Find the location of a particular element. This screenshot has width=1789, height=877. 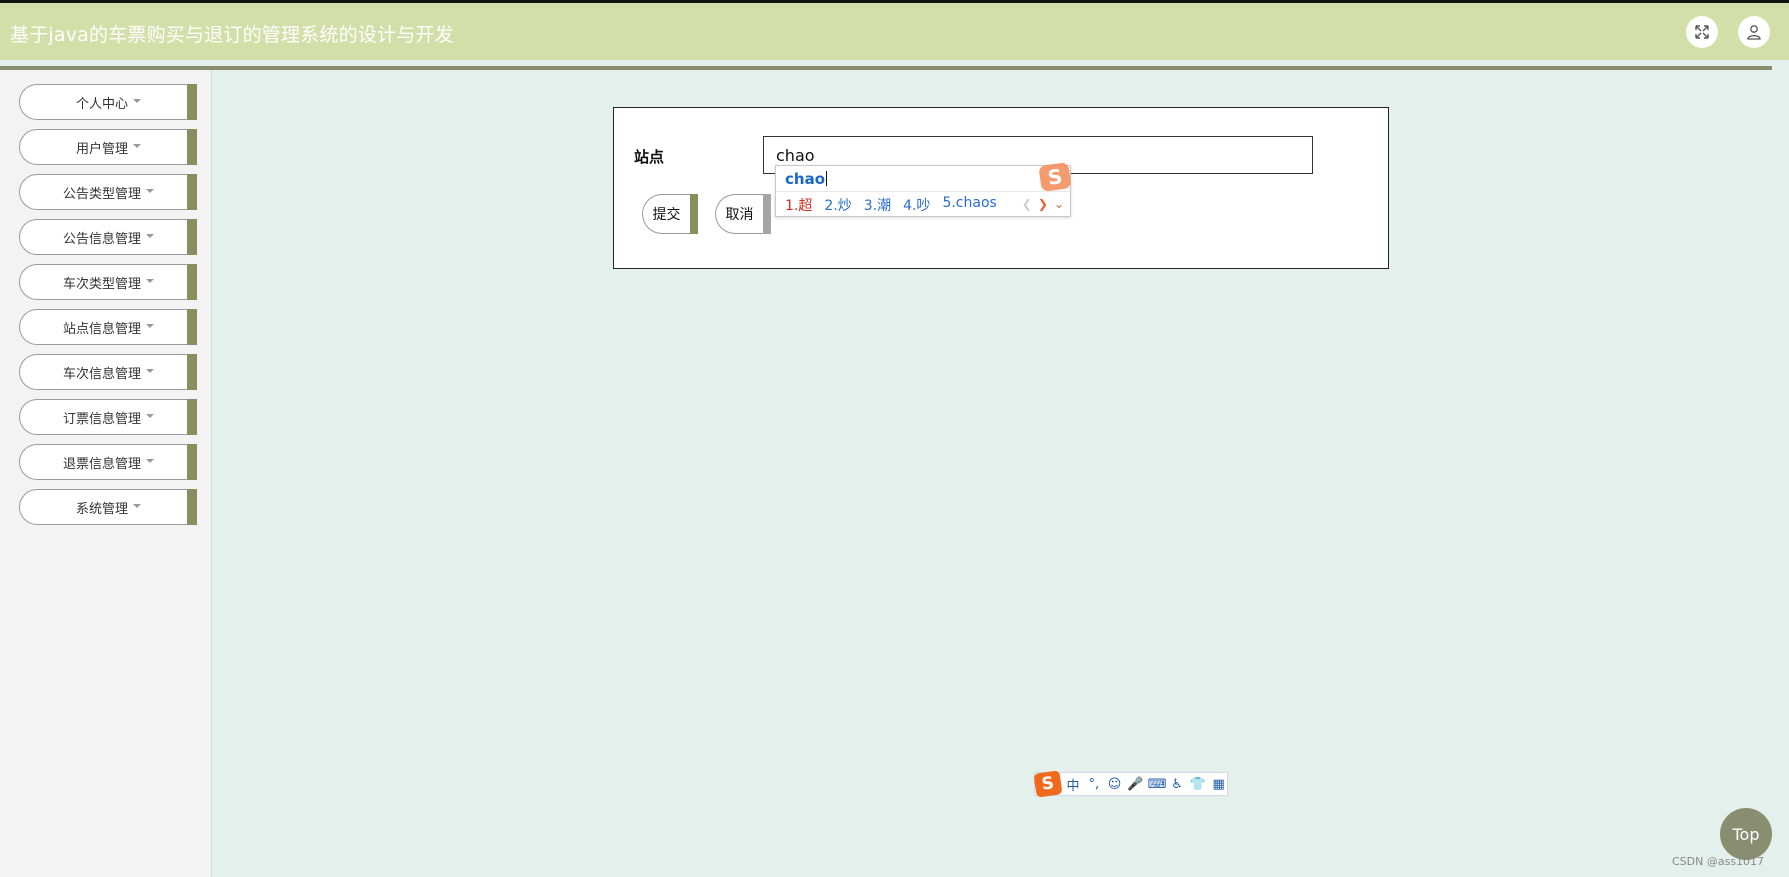

ime-candidate: 4.吵 is located at coordinates (916, 205).